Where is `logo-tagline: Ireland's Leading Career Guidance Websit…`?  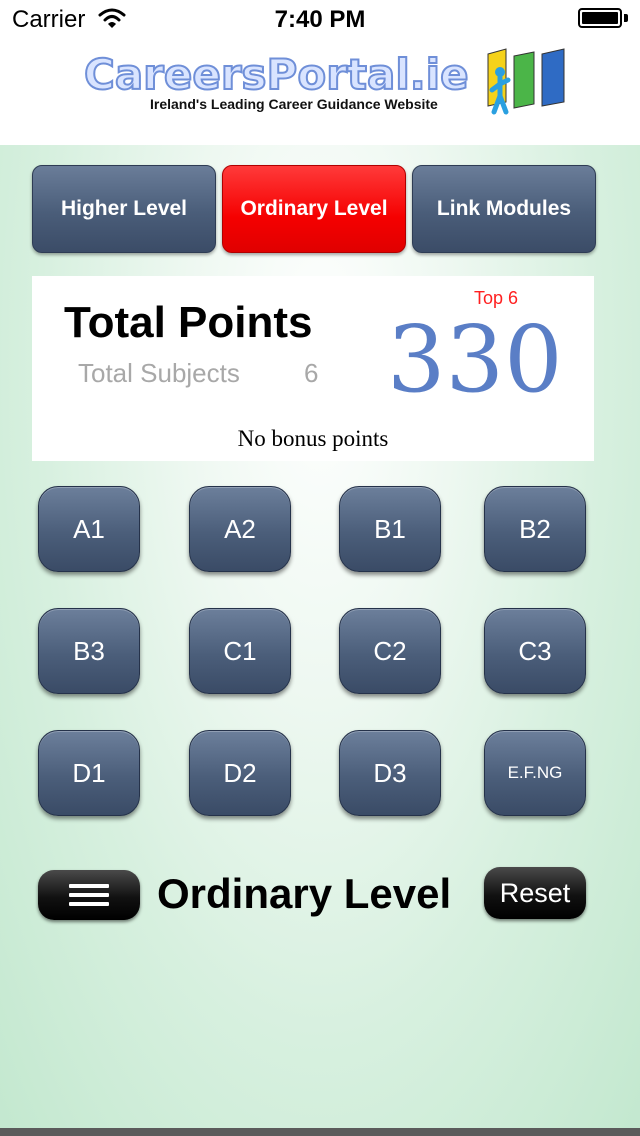 logo-tagline: Ireland's Leading Career Guidance Websit… is located at coordinates (294, 104).